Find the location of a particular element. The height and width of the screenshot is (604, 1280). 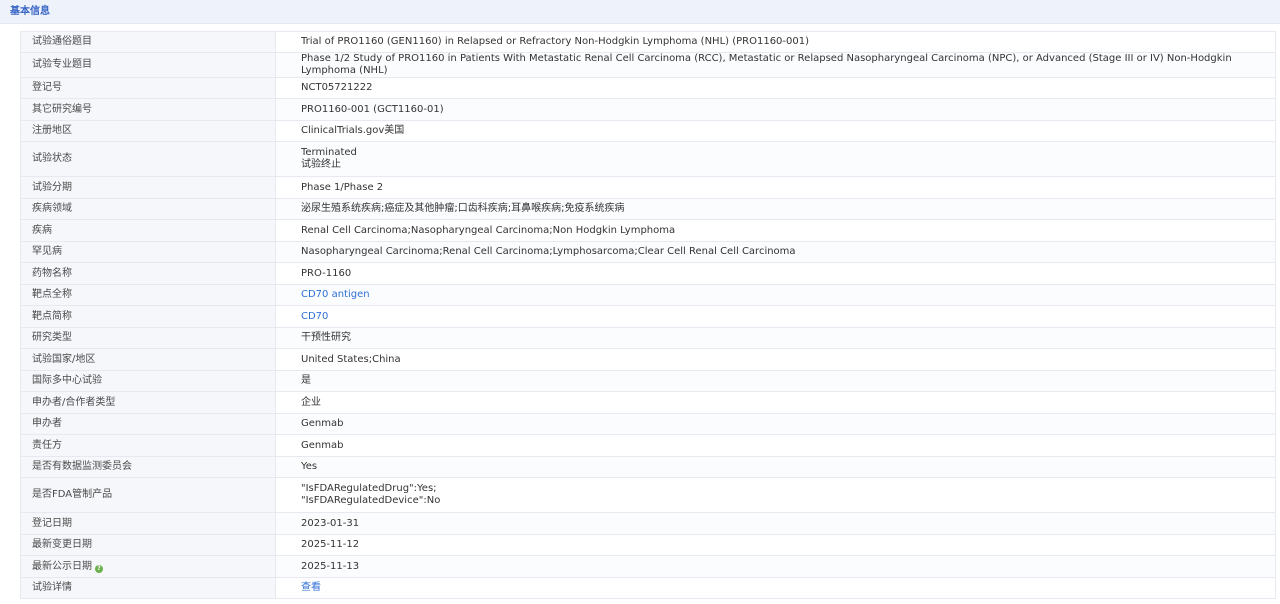

row-trial-phase: 试验分期 Phase 1/Phase 2 is located at coordinates (648, 187).